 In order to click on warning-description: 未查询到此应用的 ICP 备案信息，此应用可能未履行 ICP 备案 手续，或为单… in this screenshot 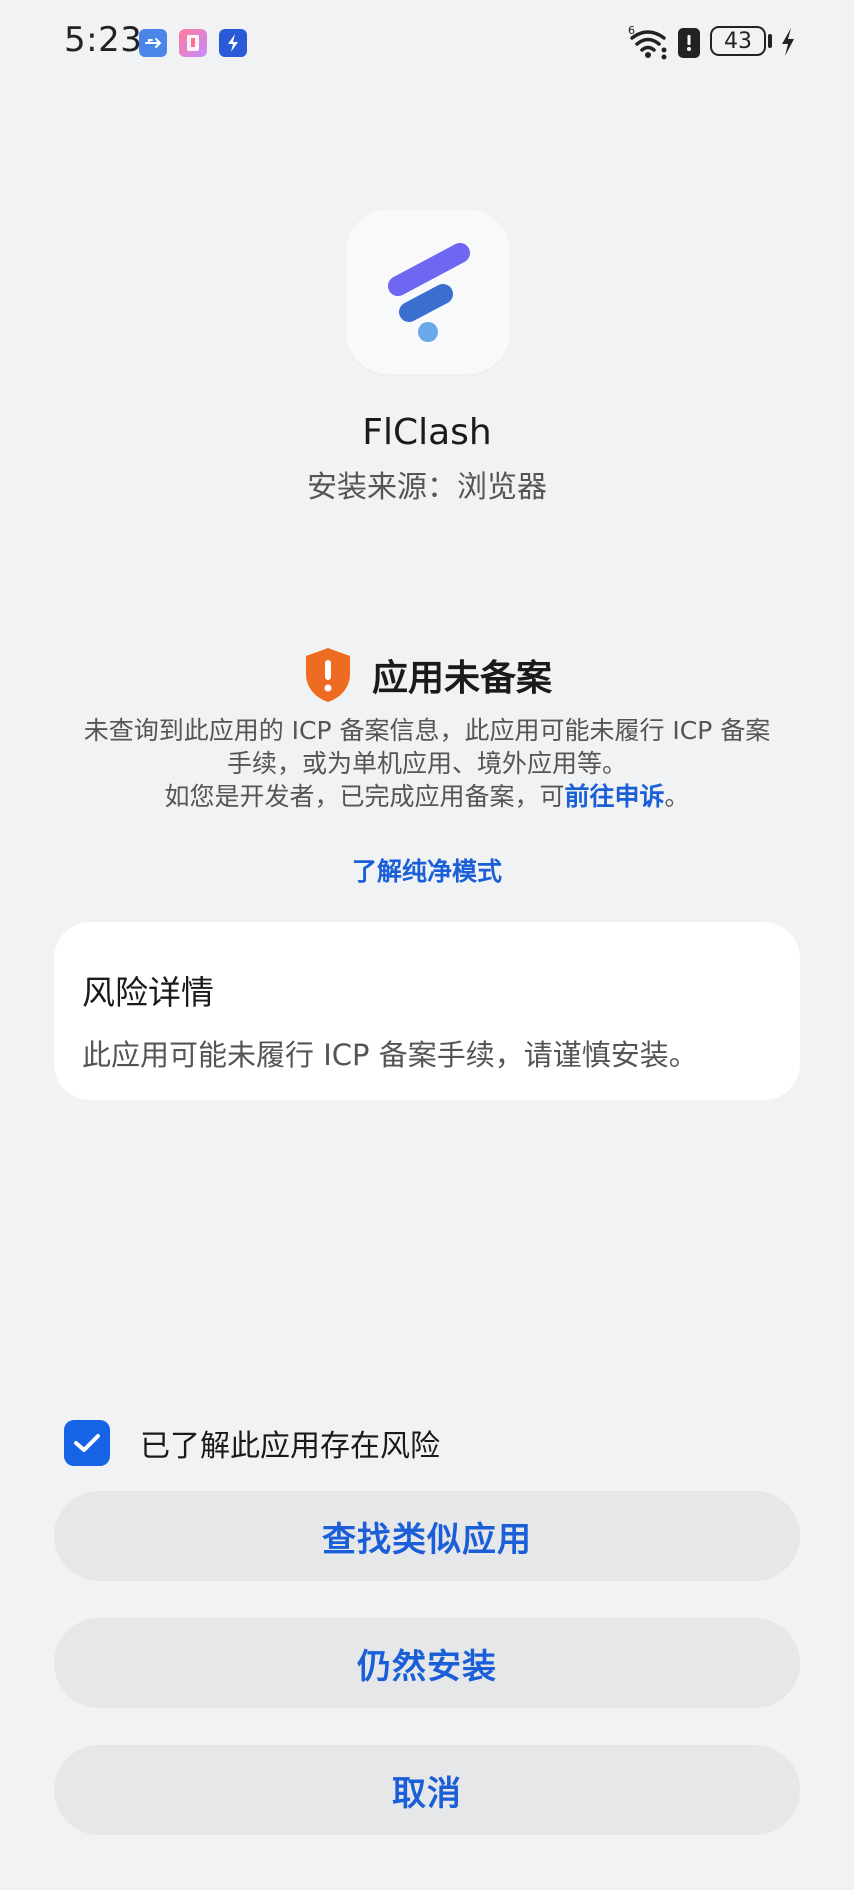, I will do `click(427, 763)`.